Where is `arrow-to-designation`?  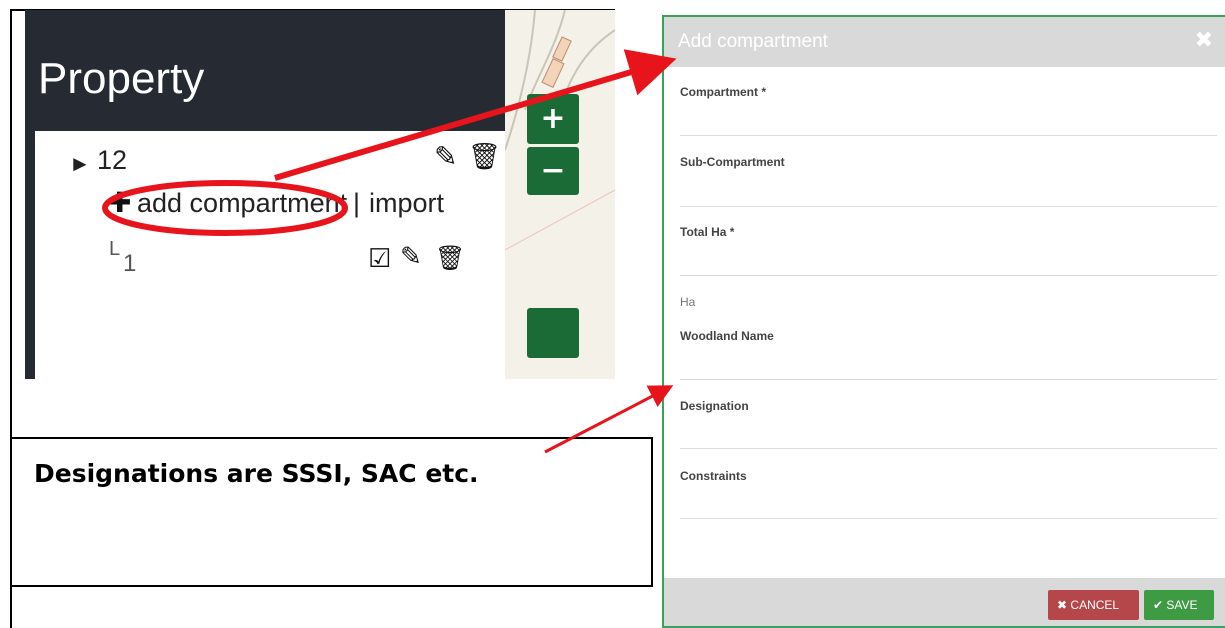
arrow-to-designation is located at coordinates (609, 419).